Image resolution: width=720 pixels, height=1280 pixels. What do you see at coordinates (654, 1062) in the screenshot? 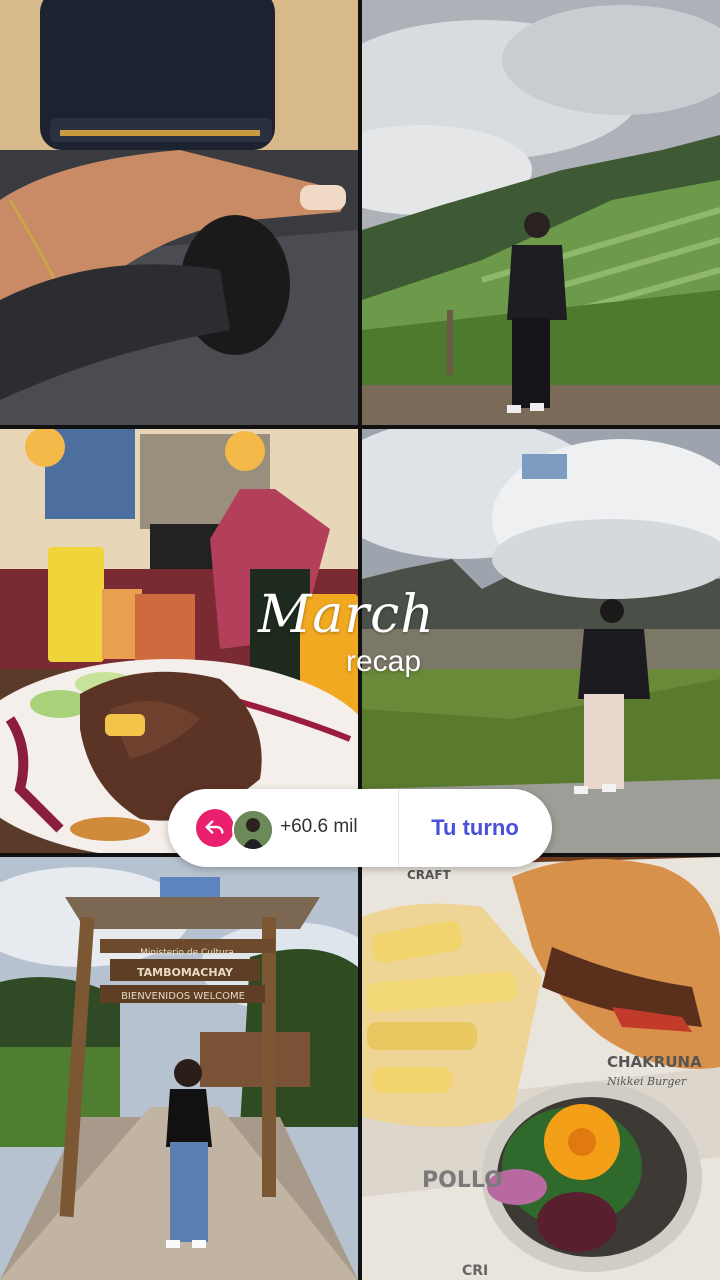
I see `paper-brand: CHAKRUNA` at bounding box center [654, 1062].